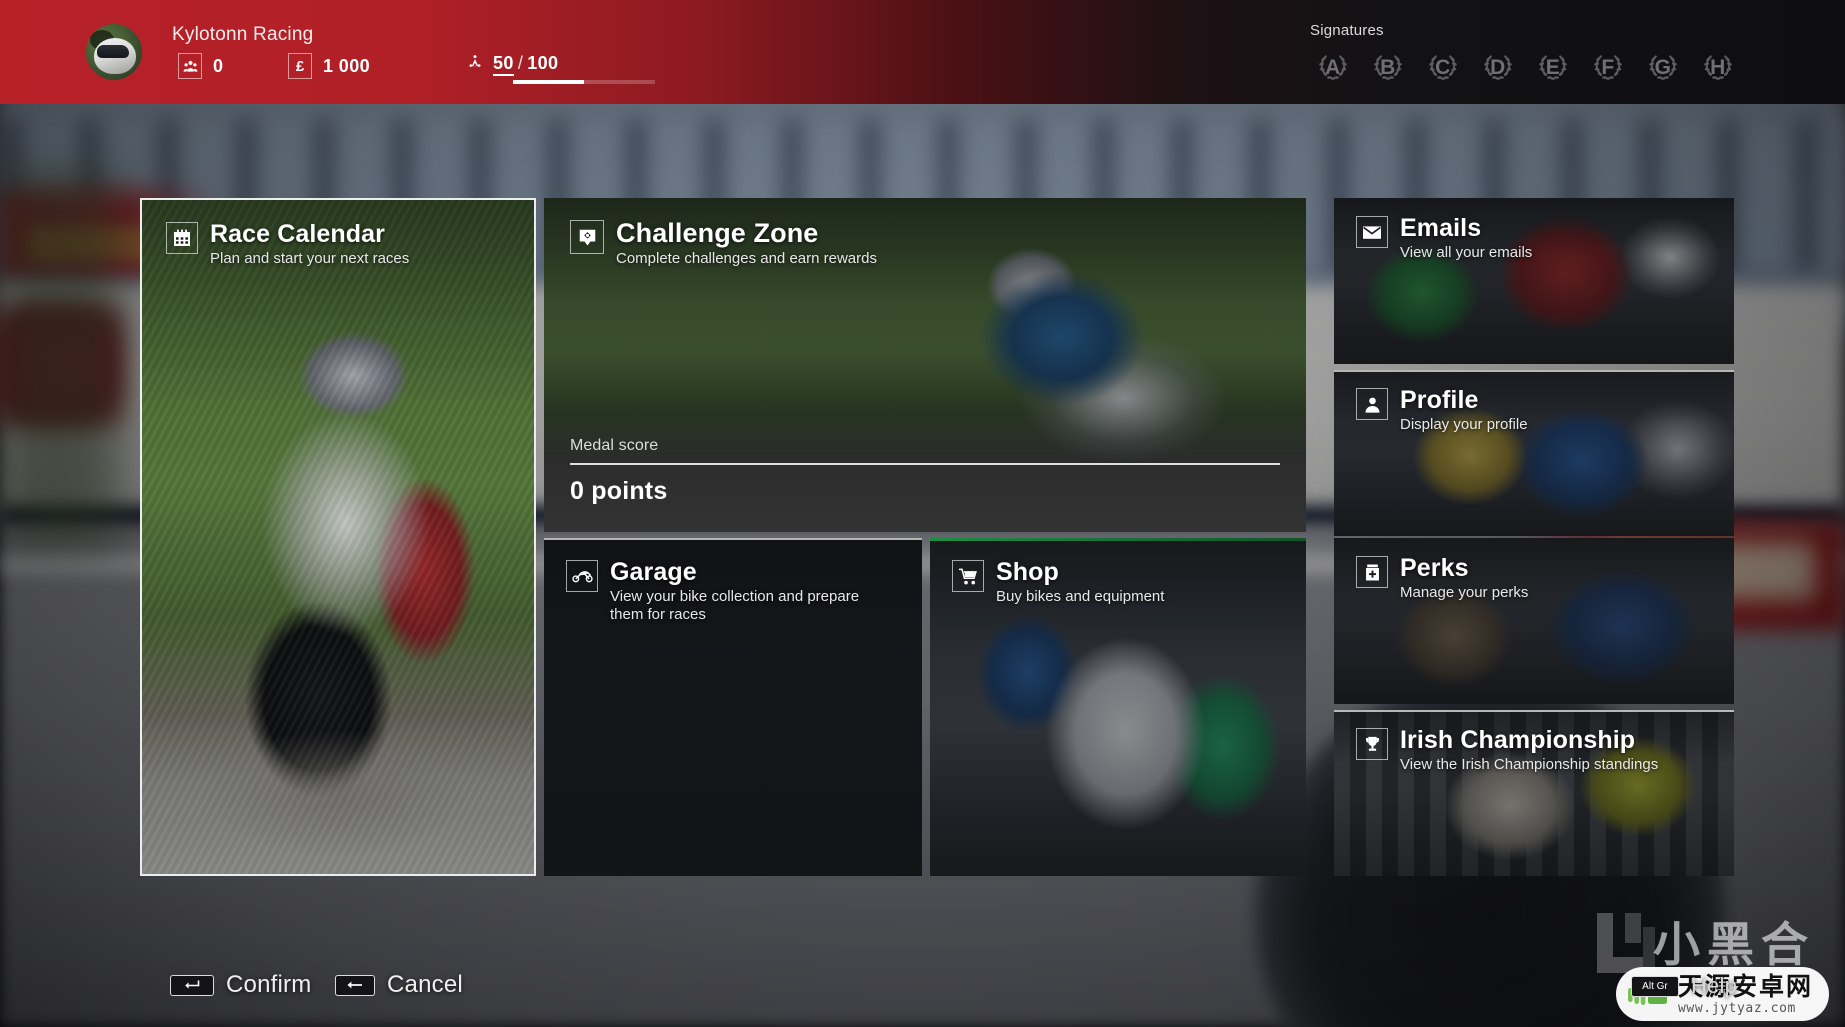 Image resolution: width=1845 pixels, height=1027 pixels. Describe the element at coordinates (746, 258) in the screenshot. I see `tile-subtitle: Complete challenges and earn rewards` at that location.